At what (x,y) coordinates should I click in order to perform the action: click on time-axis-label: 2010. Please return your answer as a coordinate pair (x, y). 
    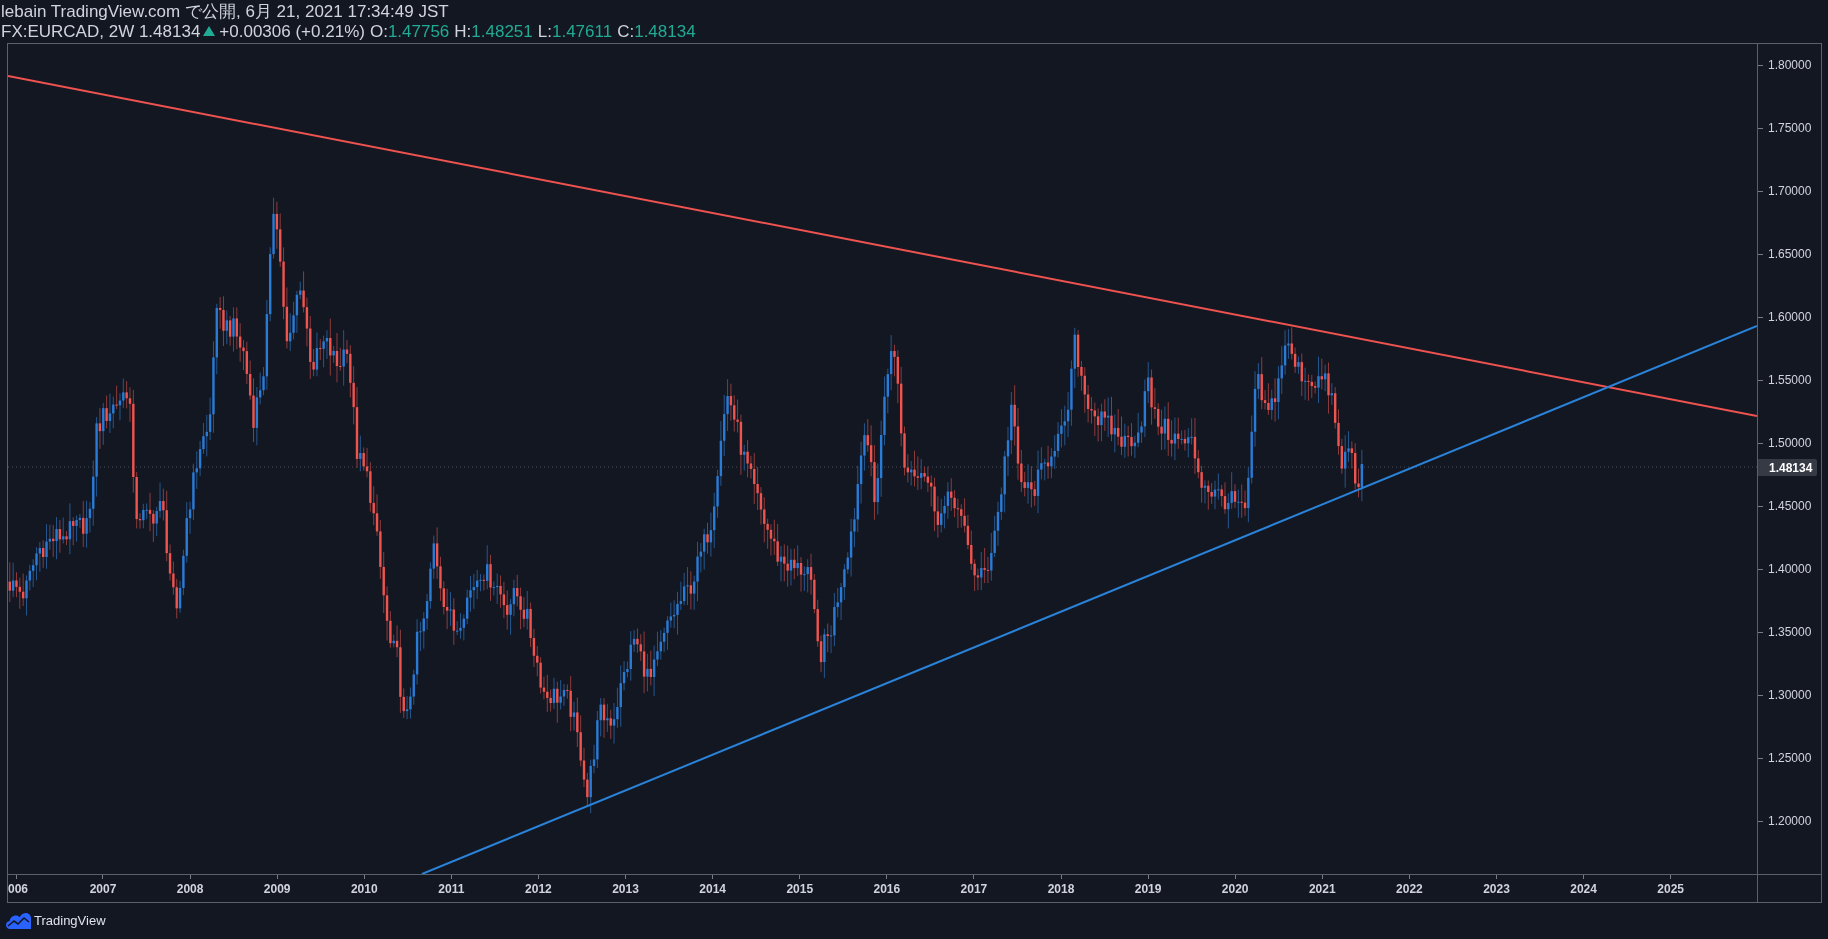
    Looking at the image, I should click on (364, 889).